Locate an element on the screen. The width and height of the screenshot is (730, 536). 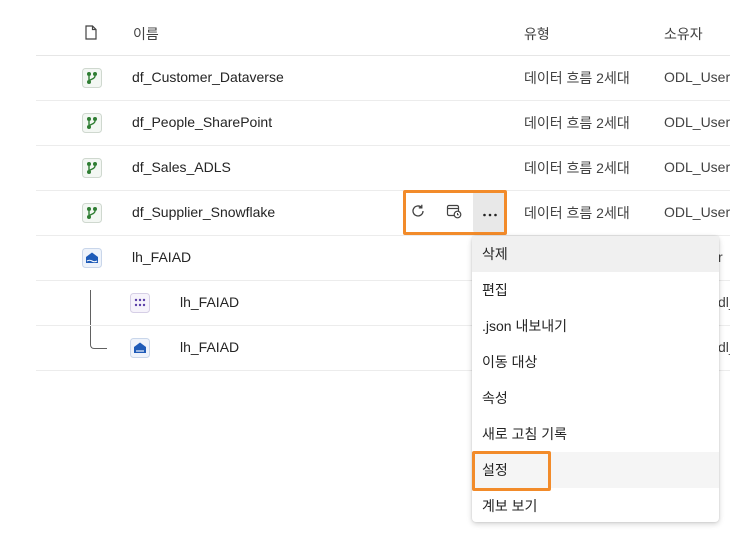
row-name: df_Supplier_Snowflake is located at coordinates (203, 212).